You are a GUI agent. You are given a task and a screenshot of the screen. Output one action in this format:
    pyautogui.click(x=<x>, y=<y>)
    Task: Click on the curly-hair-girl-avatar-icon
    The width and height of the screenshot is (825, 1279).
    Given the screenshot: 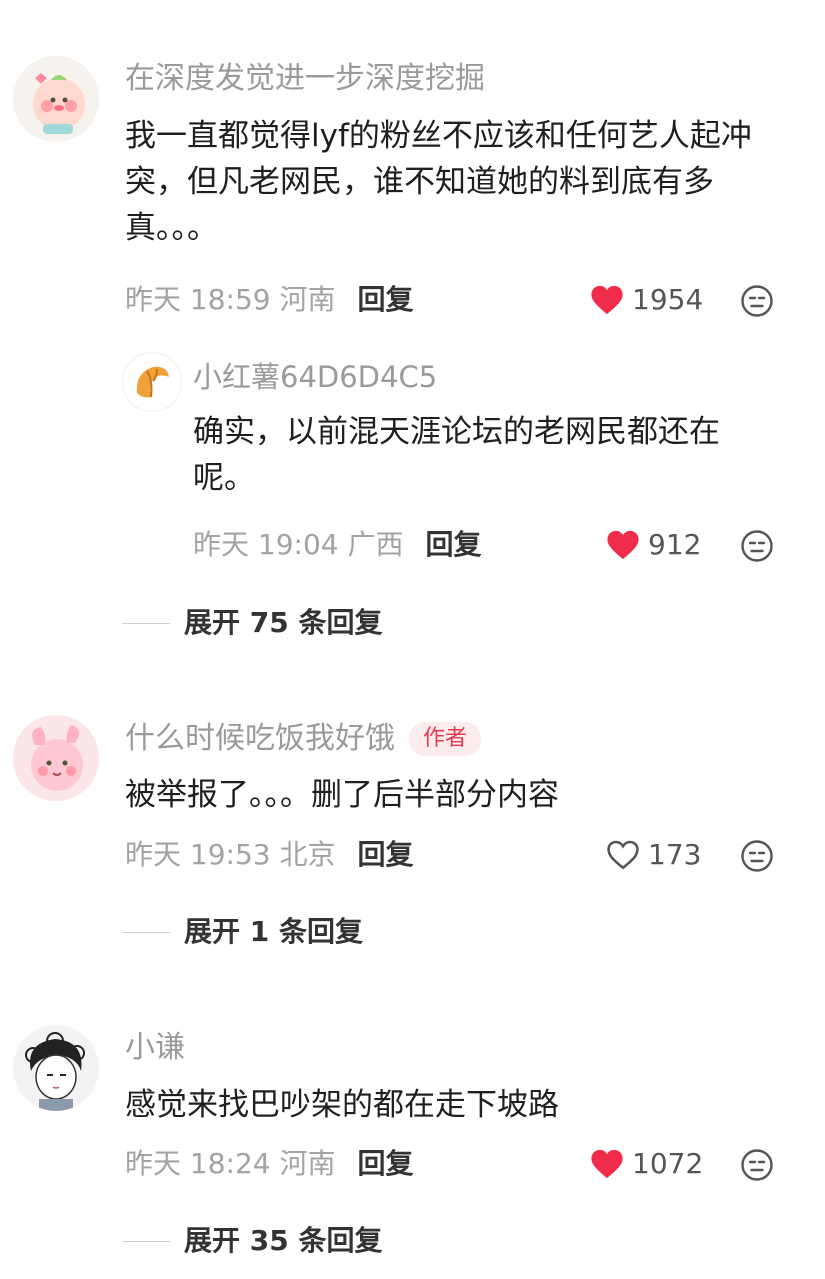 What is the action you would take?
    pyautogui.click(x=56, y=1068)
    